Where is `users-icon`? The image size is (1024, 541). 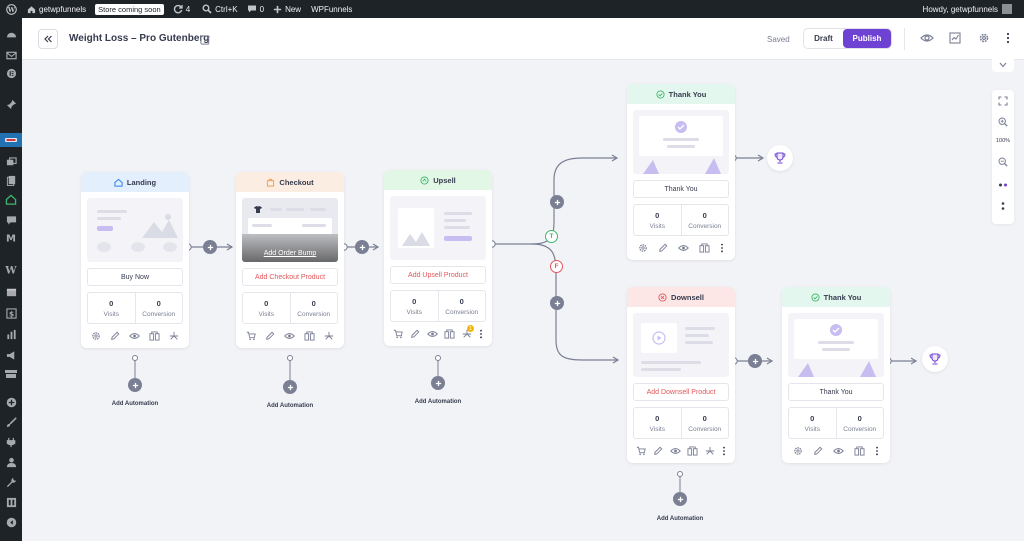
users-icon is located at coordinates (11, 462).